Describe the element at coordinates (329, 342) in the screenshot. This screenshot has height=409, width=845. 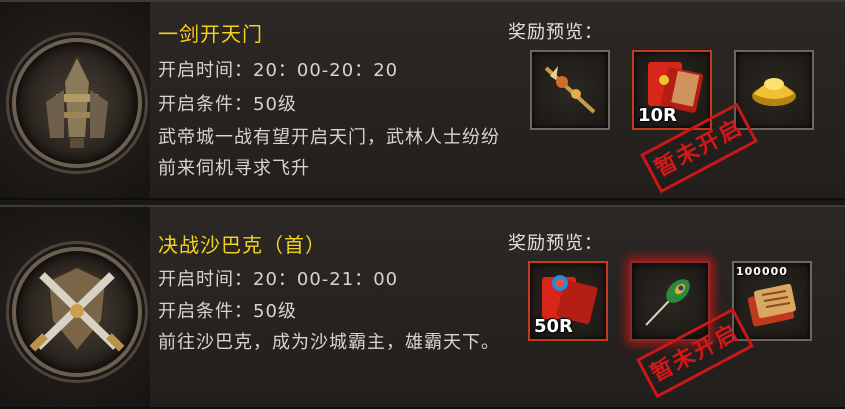
I see `event-description: 前往沙巴克，成为沙城霸主，雄霸天下。` at that location.